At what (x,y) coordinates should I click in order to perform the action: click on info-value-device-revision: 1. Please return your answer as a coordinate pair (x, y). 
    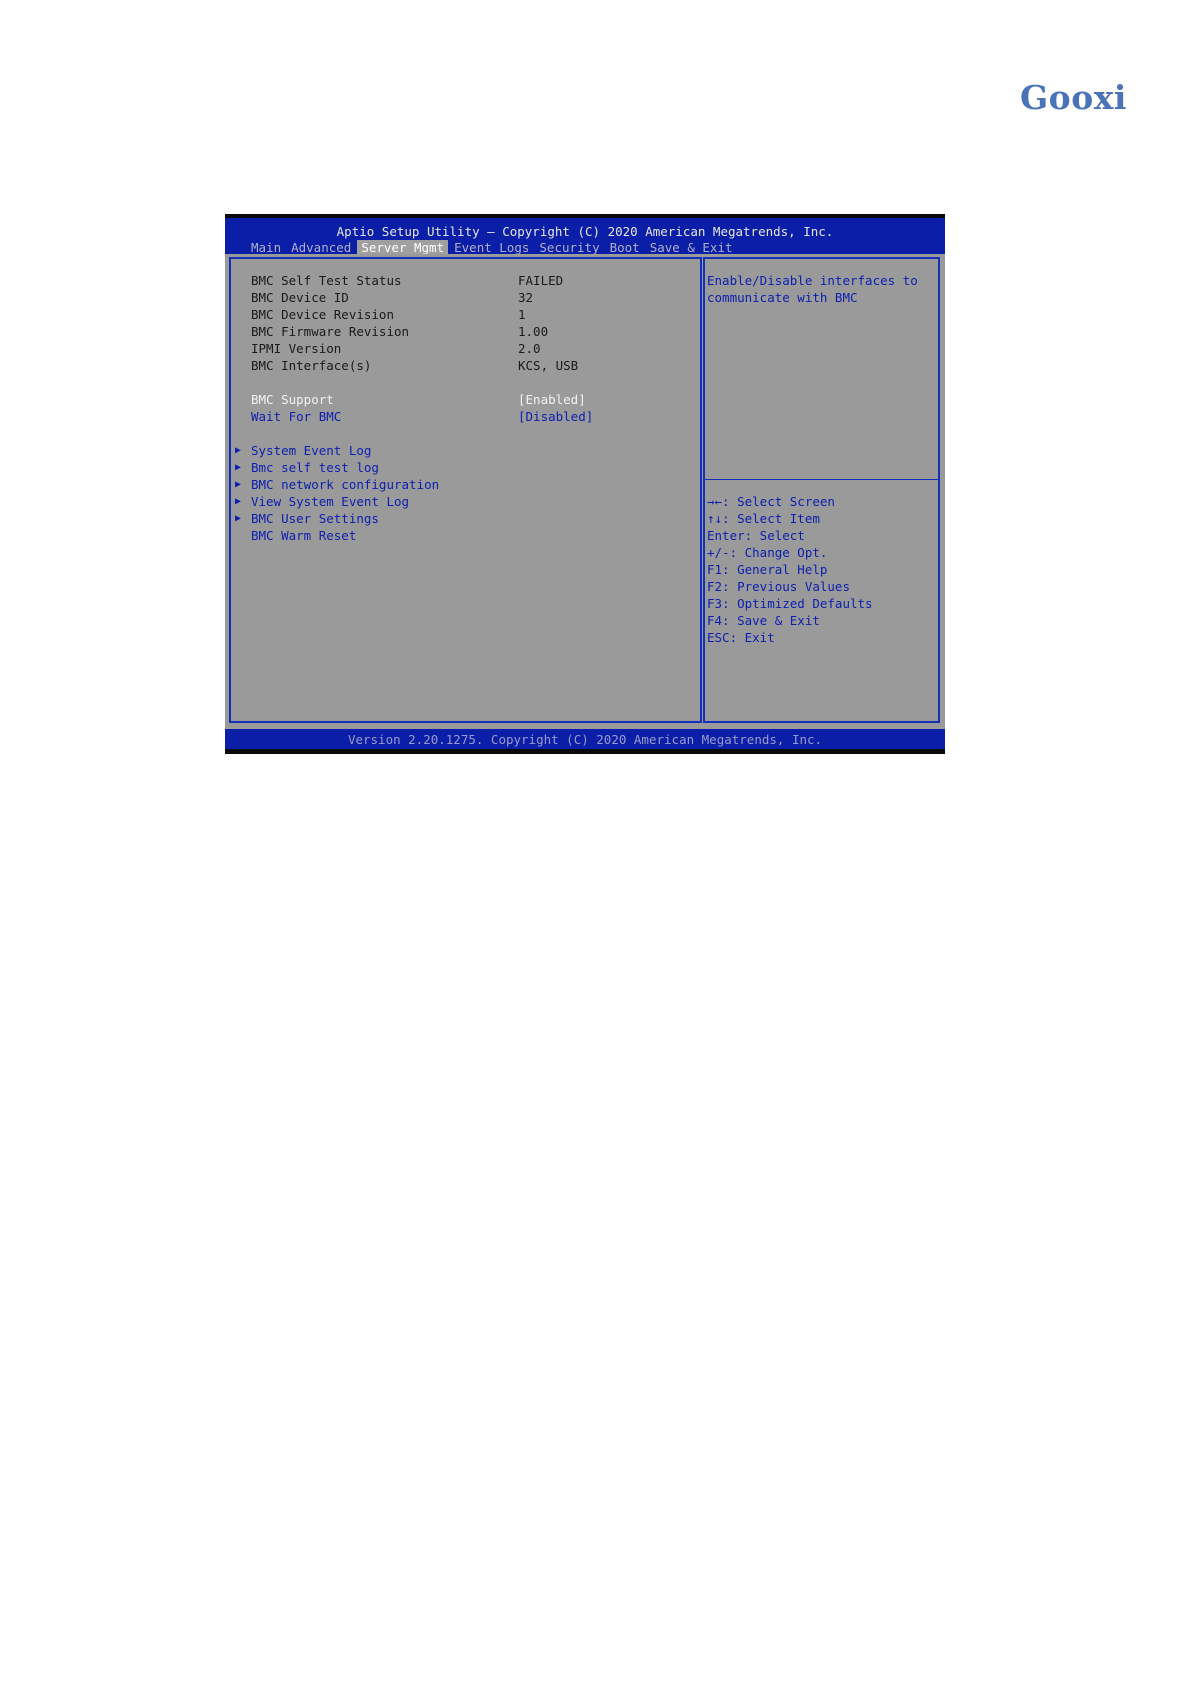
    Looking at the image, I should click on (522, 314).